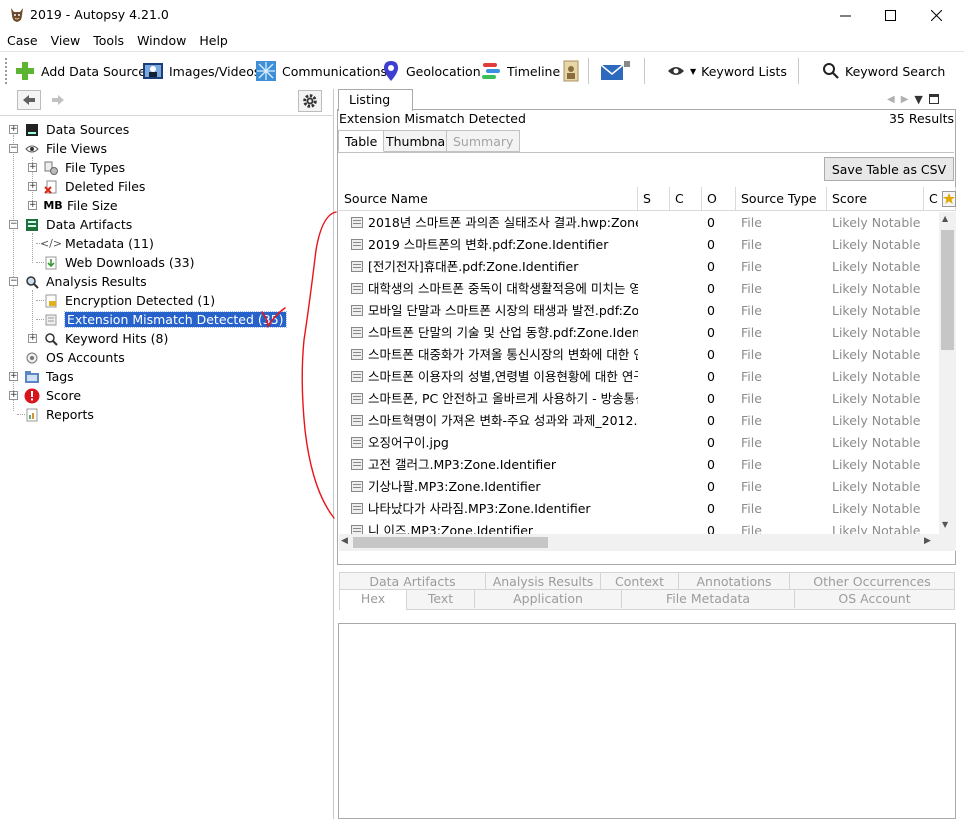 Image resolution: width=964 pixels, height=819 pixels. Describe the element at coordinates (488, 199) in the screenshot. I see `column-header-source-name: Source Name` at that location.